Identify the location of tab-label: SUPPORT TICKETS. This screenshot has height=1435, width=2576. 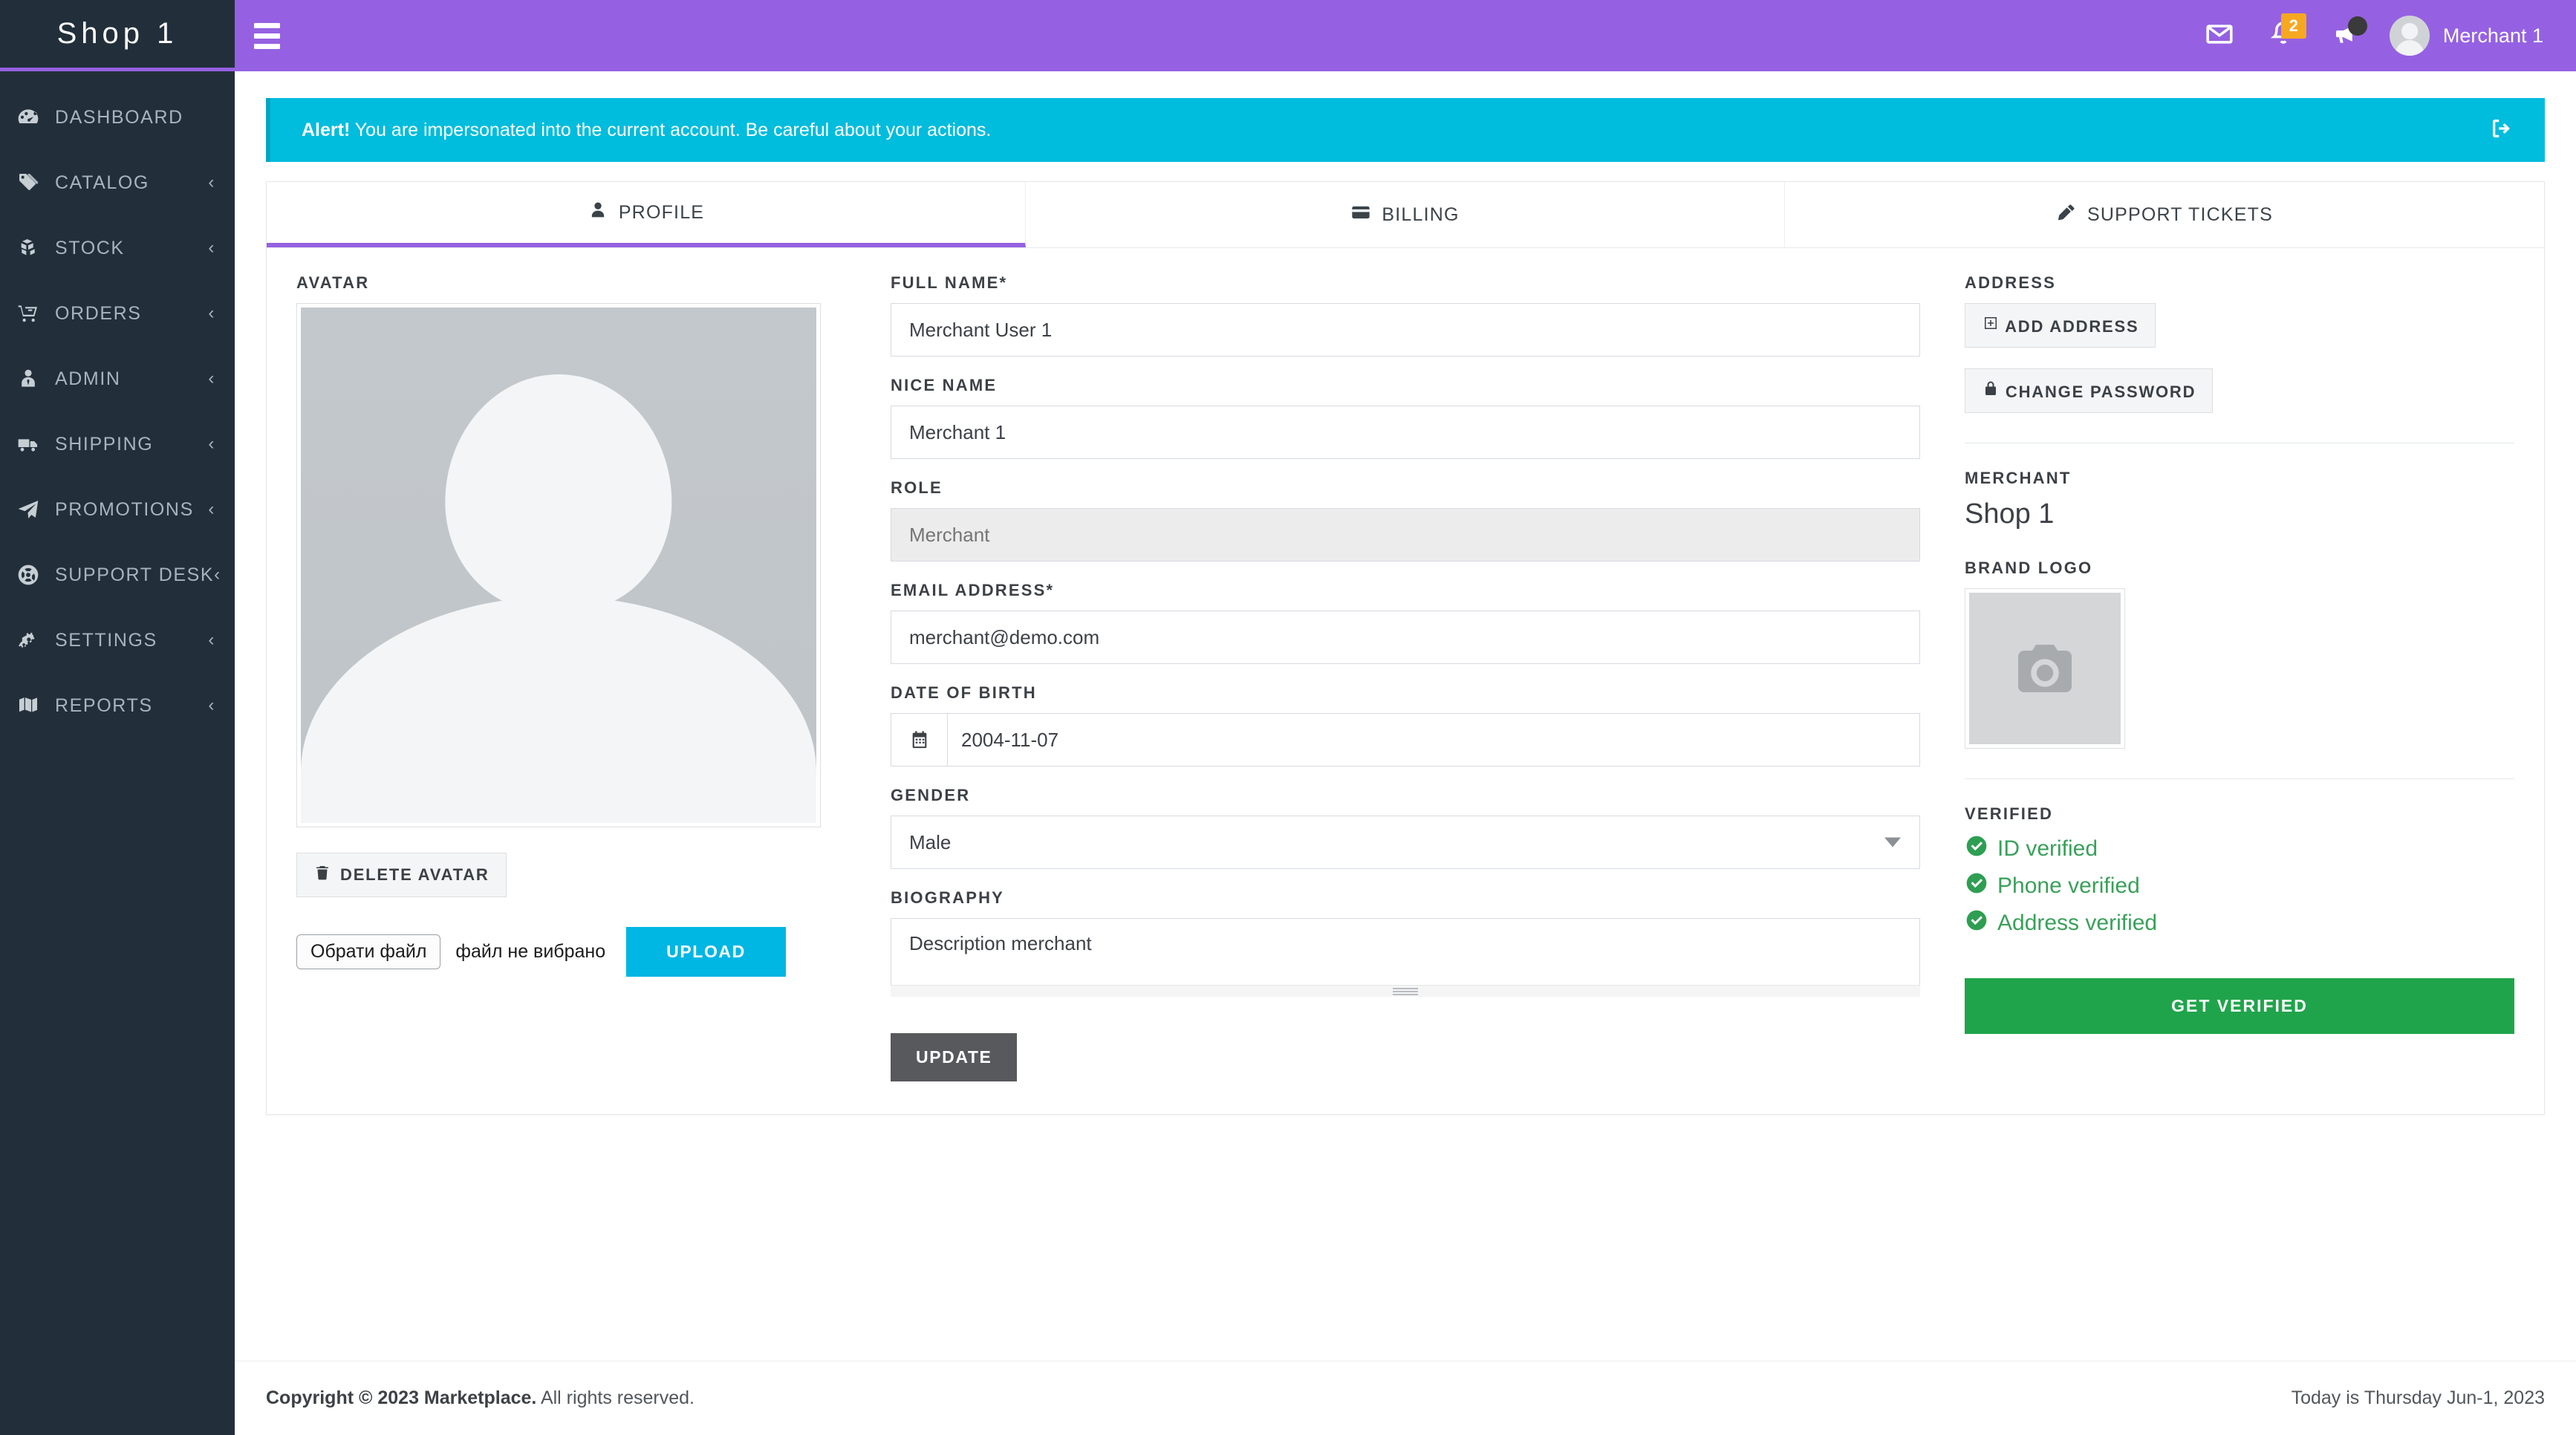
(2180, 214).